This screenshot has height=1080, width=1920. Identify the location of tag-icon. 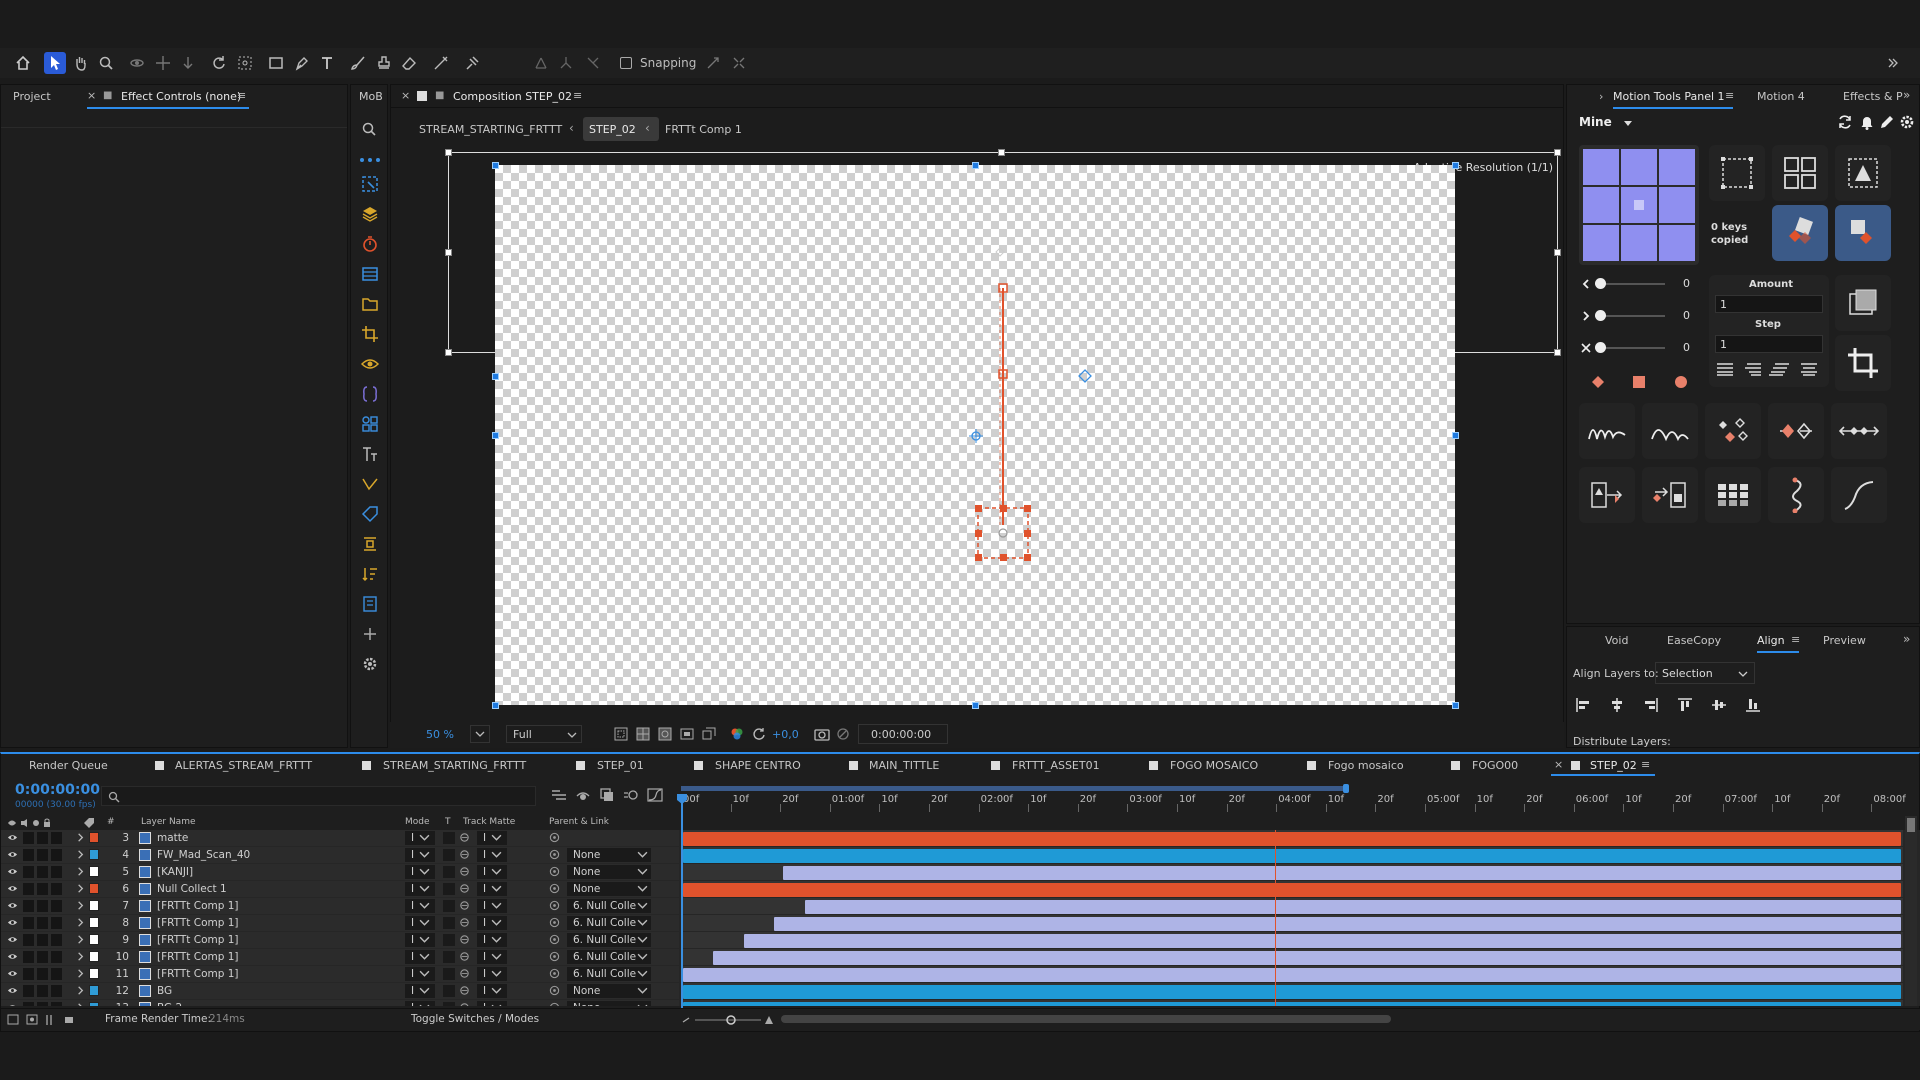
(370, 514).